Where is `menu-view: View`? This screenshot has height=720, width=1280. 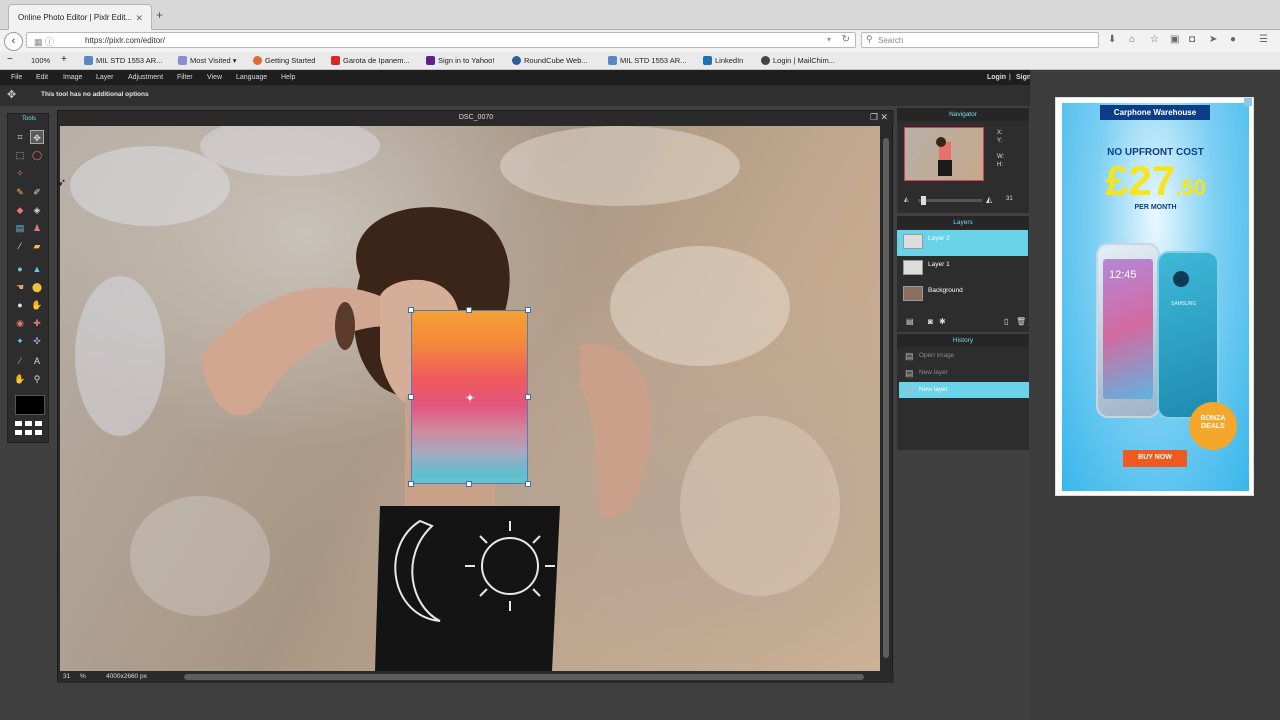
menu-view: View is located at coordinates (214, 77).